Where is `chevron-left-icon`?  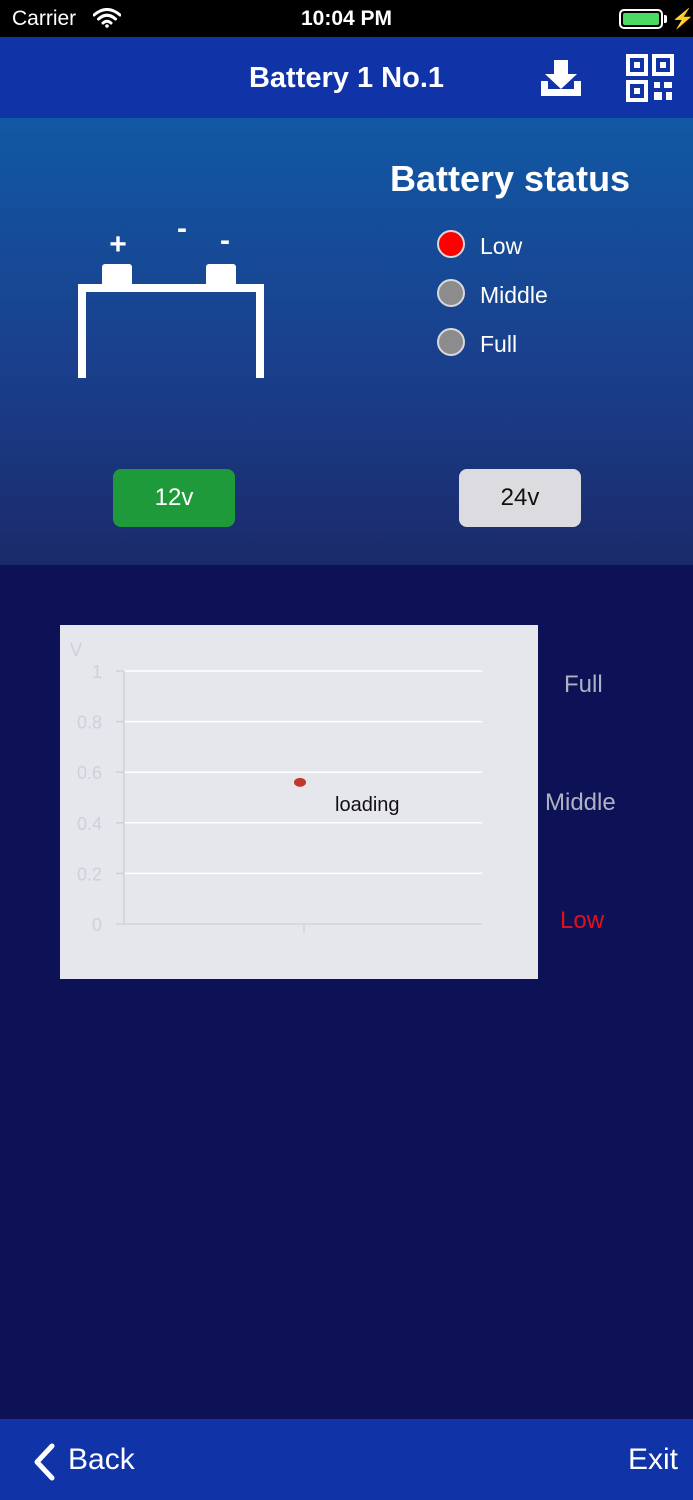 chevron-left-icon is located at coordinates (44, 1462).